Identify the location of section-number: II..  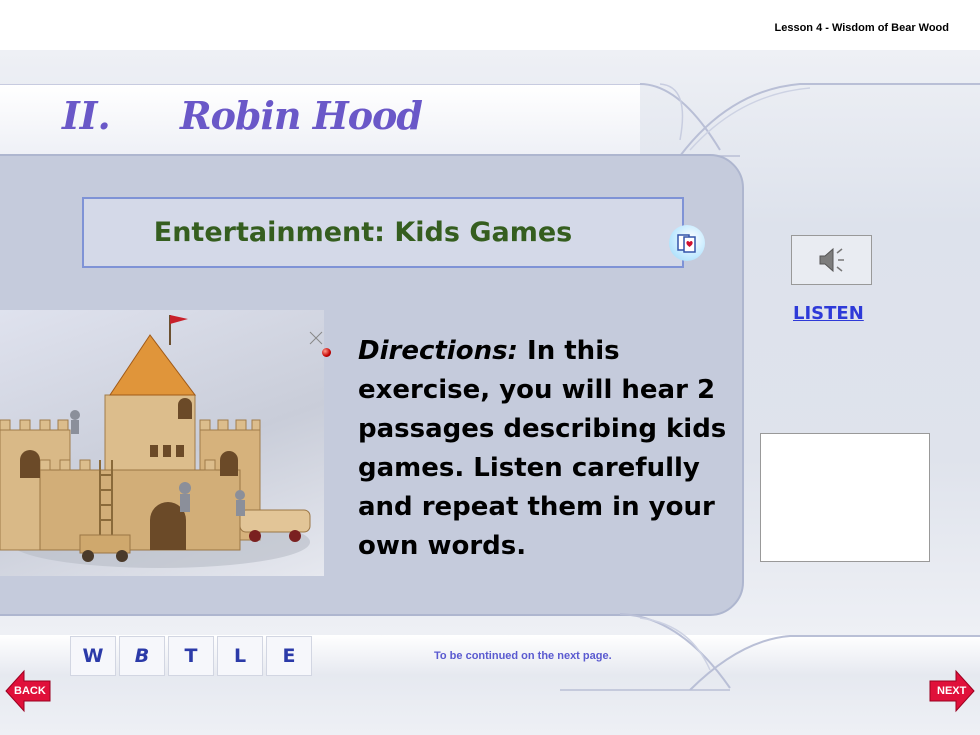
(86, 115).